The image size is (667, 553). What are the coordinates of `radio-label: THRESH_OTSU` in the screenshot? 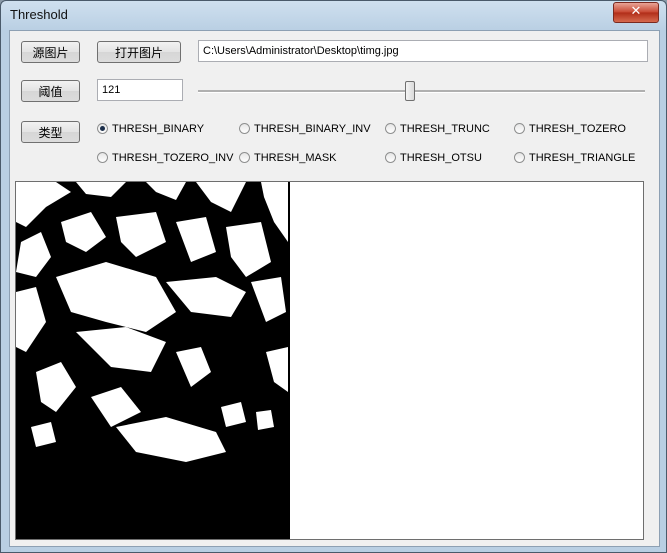 It's located at (441, 158).